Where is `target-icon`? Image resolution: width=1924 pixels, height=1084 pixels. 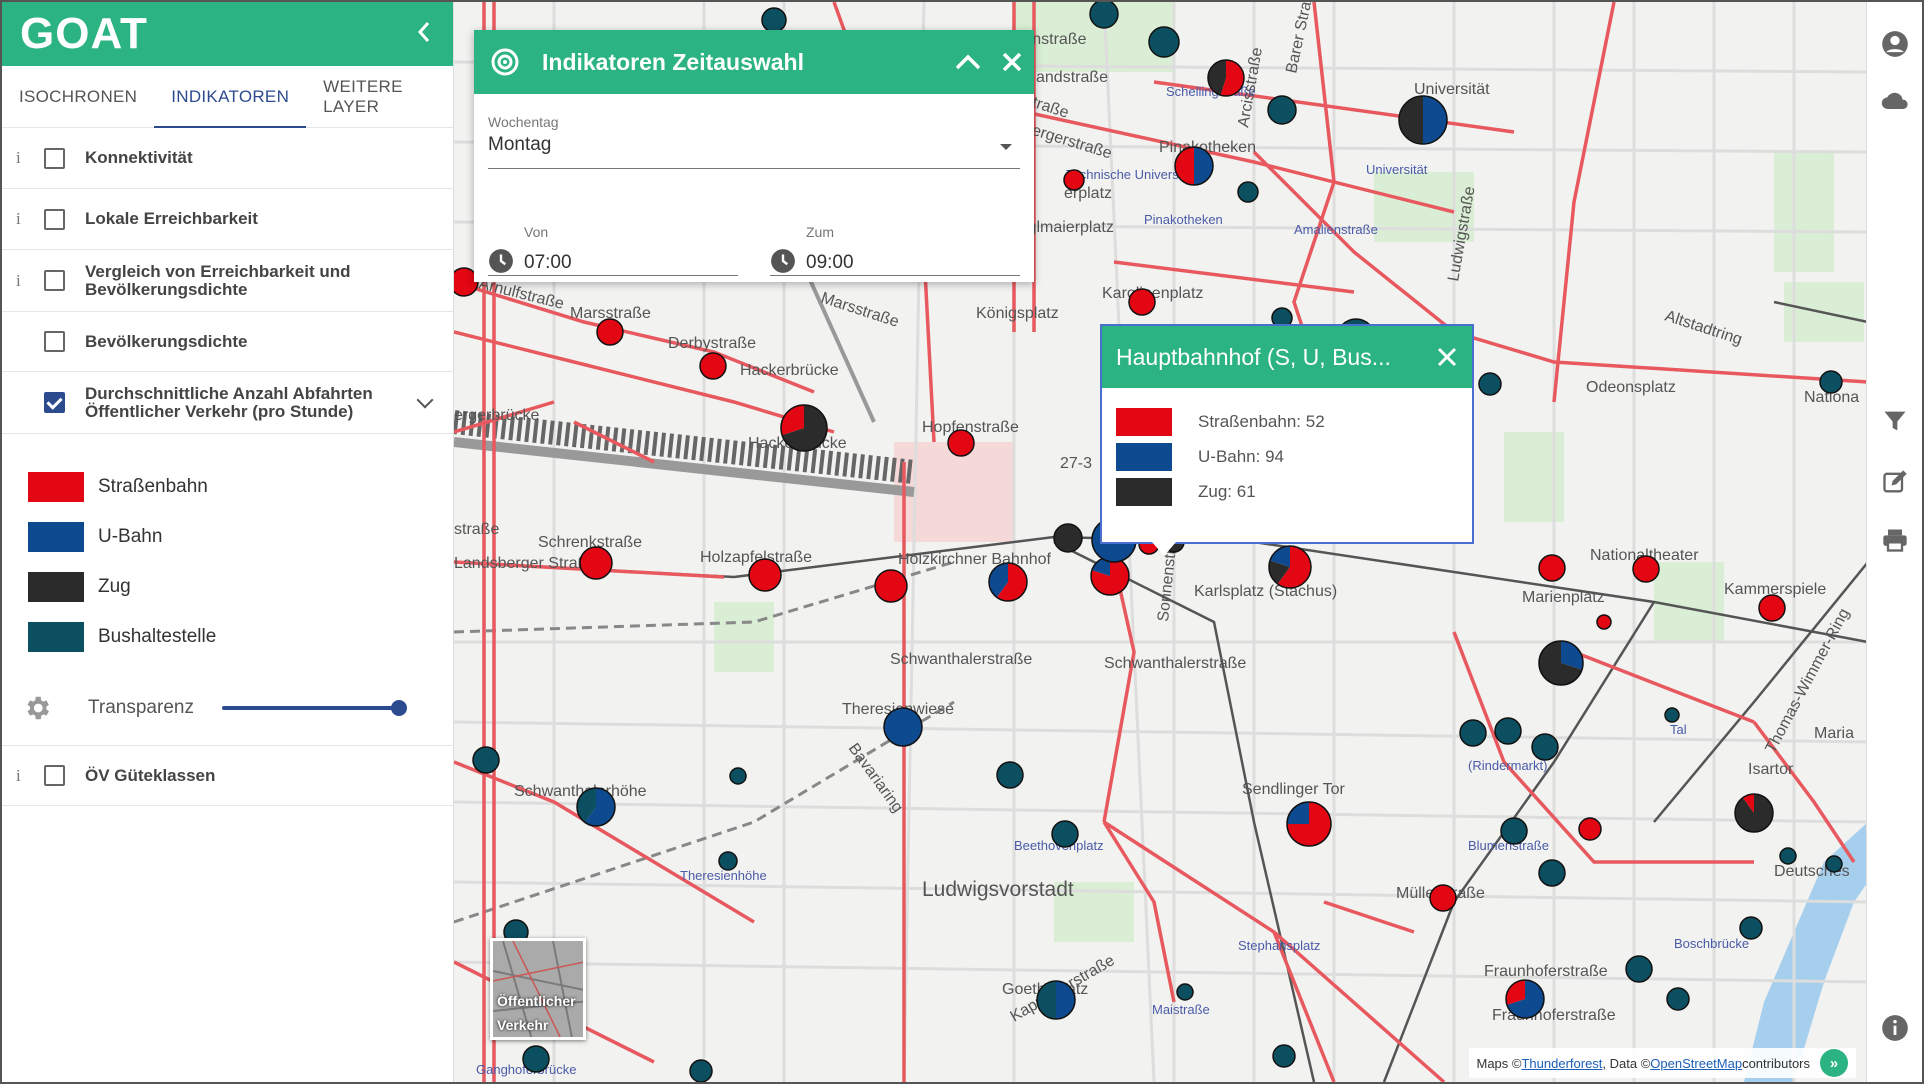
target-icon is located at coordinates (505, 62).